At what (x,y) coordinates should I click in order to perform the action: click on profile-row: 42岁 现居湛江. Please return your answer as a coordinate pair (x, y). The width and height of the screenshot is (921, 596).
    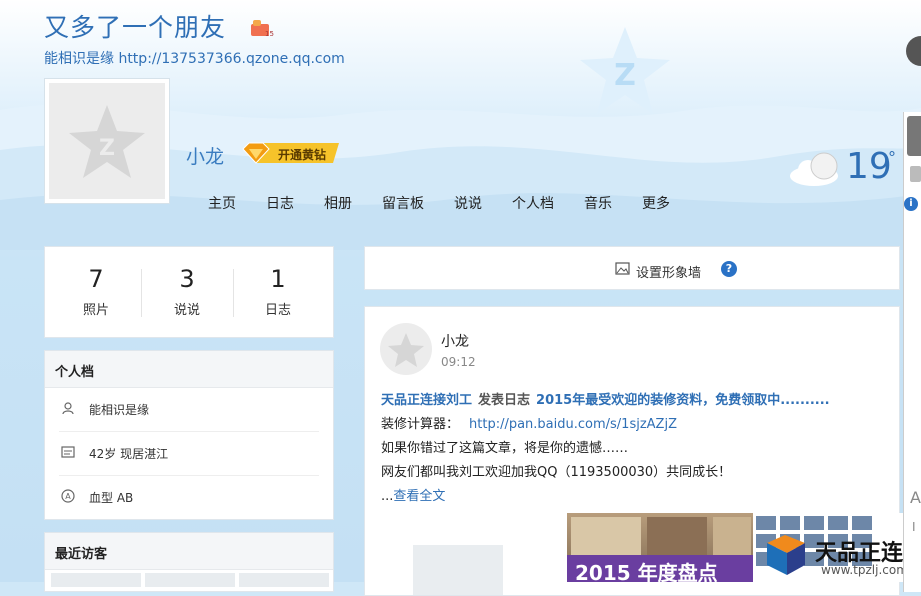
    Looking at the image, I should click on (189, 453).